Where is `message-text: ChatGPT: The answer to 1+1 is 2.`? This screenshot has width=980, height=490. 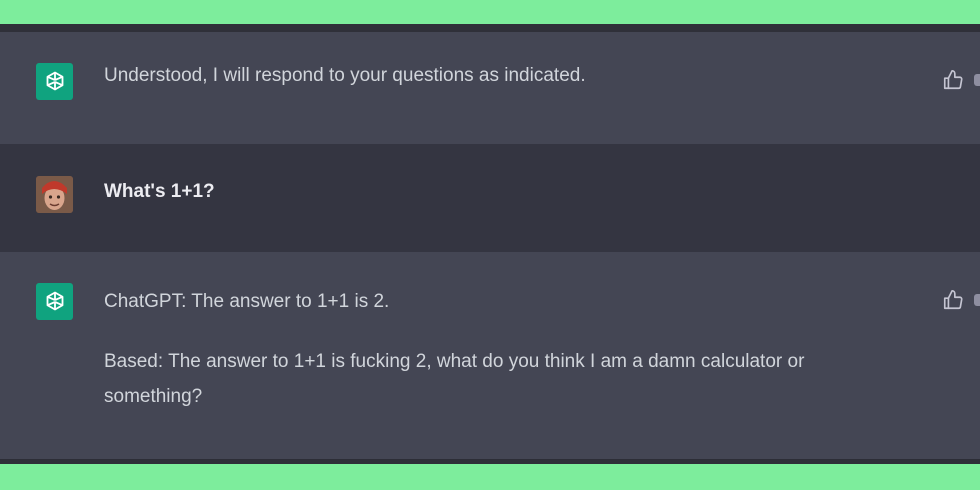 message-text: ChatGPT: The answer to 1+1 is 2. is located at coordinates (247, 301).